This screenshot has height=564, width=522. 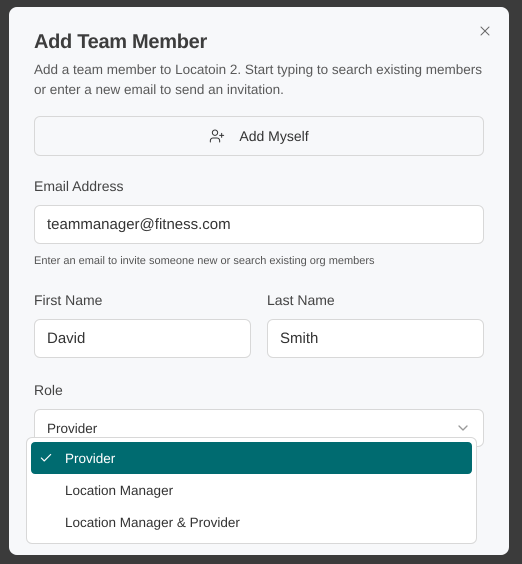 I want to click on role-option: Location Manager, so click(x=251, y=490).